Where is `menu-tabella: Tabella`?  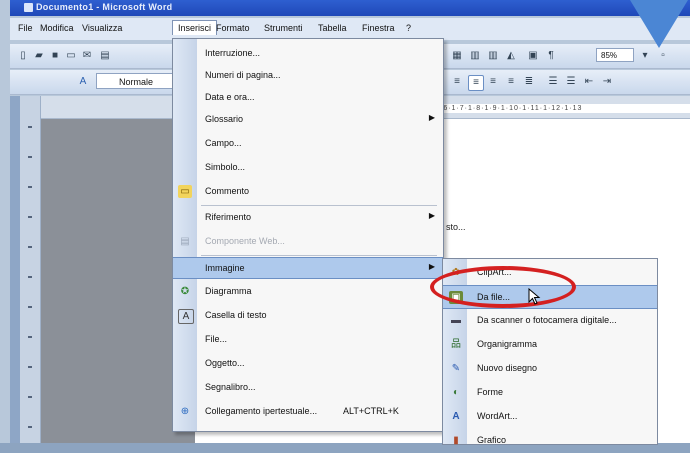 menu-tabella: Tabella is located at coordinates (332, 28).